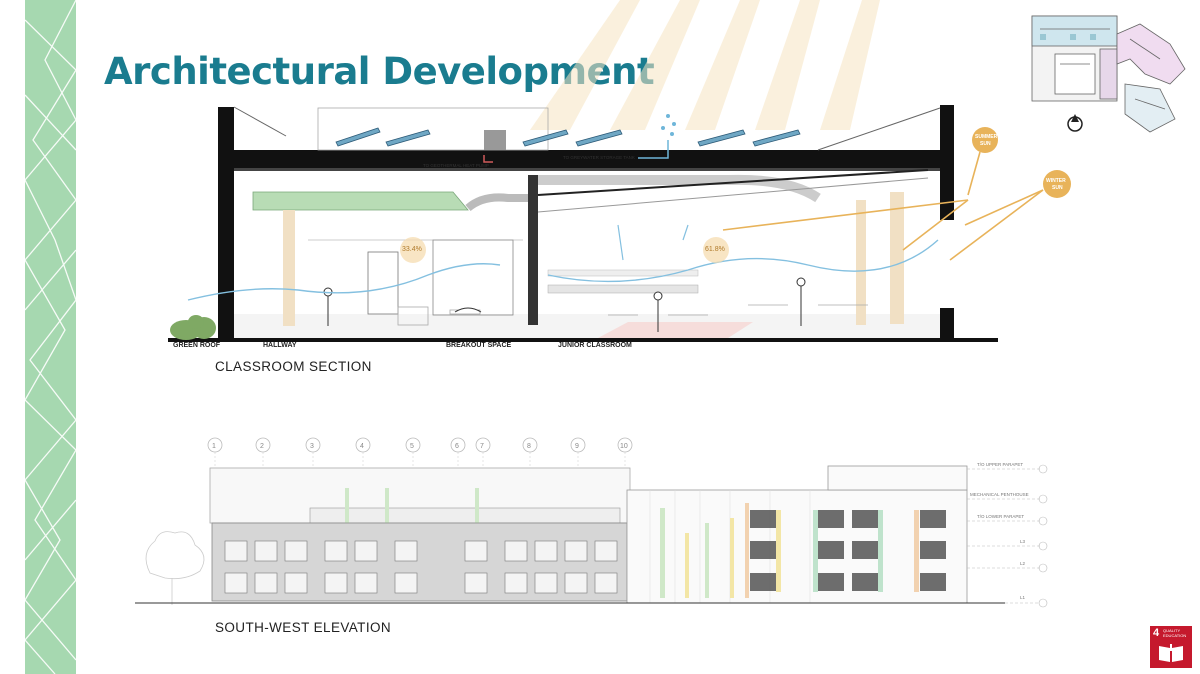 The image size is (1200, 674). Describe the element at coordinates (1171, 653) in the screenshot. I see `book-icon` at that location.